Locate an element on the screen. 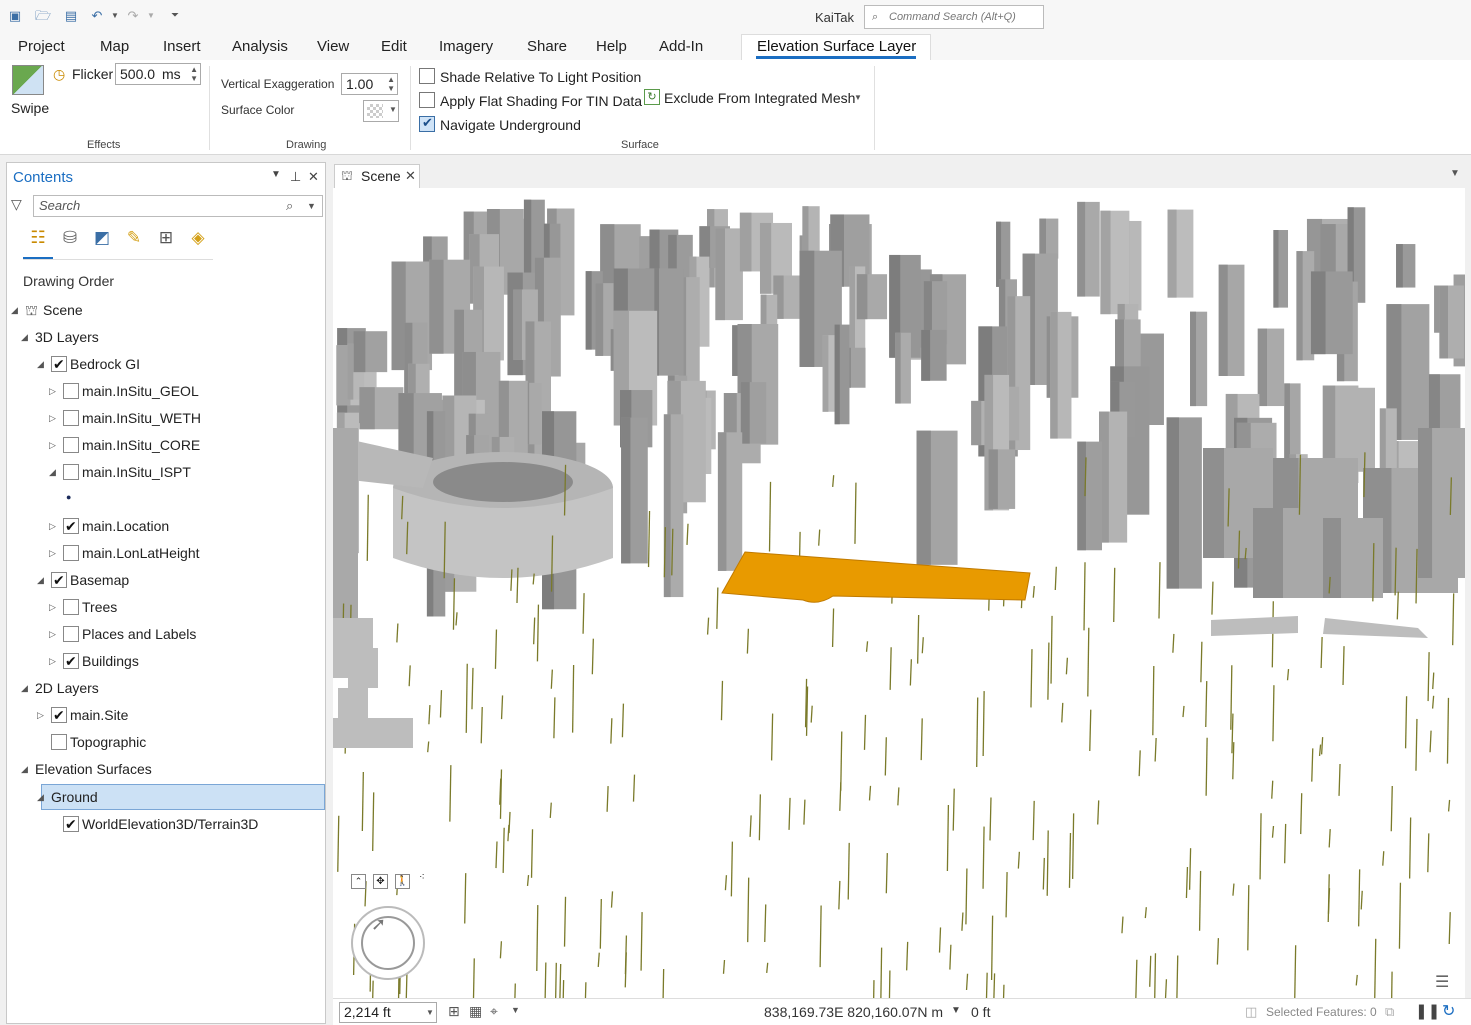  legend-symbol-row: ● is located at coordinates (161, 497).